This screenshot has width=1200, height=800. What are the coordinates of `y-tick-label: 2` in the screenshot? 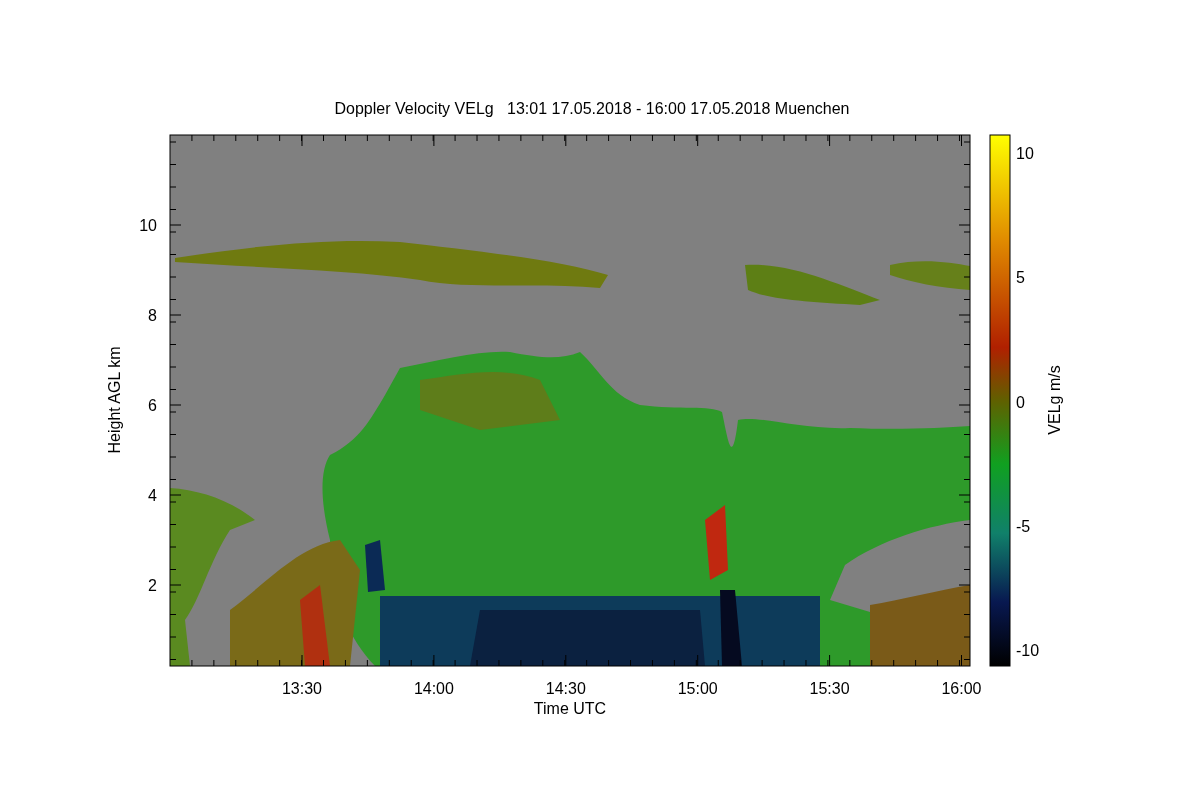 It's located at (152, 585).